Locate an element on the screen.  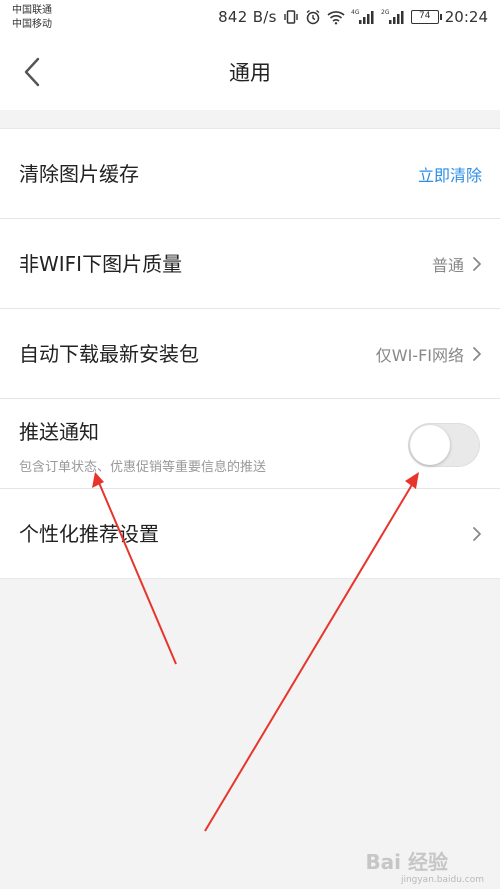
back-button is located at coordinates (32, 72).